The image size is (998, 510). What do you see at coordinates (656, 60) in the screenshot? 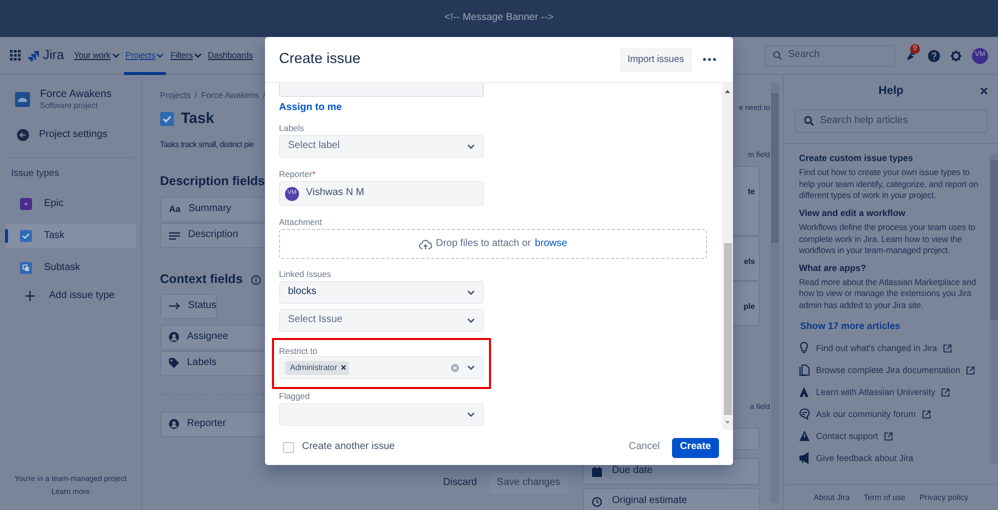
I see `import-issues-button: Import issues` at bounding box center [656, 60].